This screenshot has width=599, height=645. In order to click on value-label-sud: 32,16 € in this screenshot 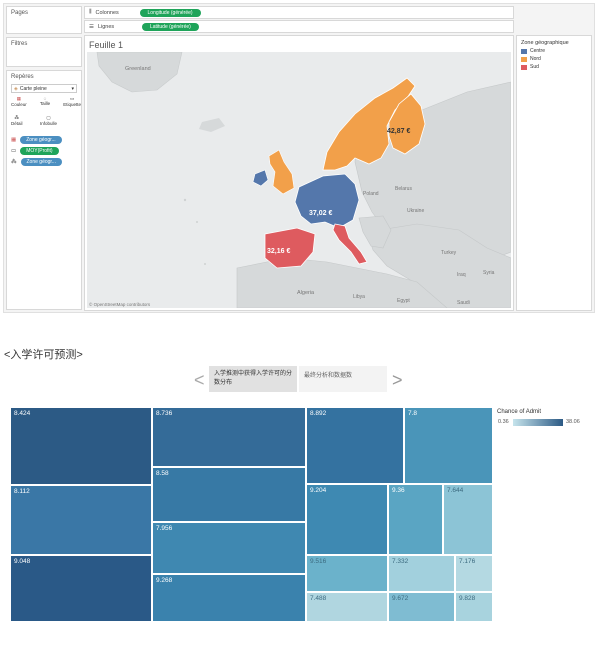, I will do `click(279, 251)`.